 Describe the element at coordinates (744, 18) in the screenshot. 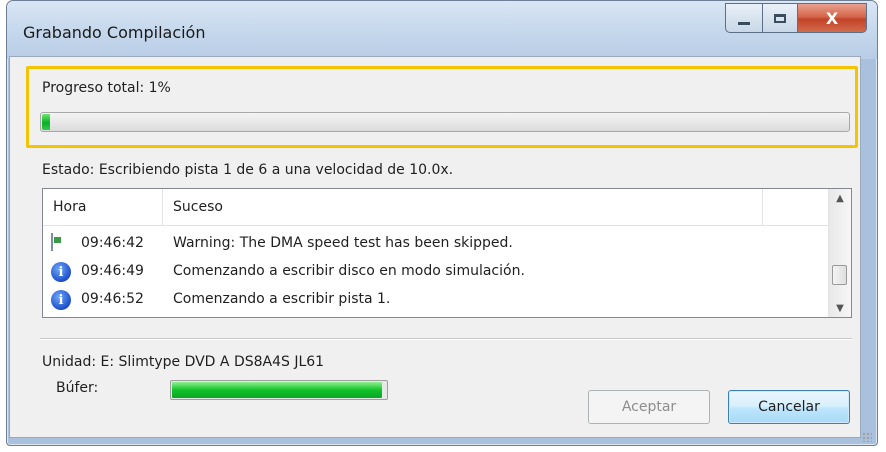

I see `minimize-button` at that location.